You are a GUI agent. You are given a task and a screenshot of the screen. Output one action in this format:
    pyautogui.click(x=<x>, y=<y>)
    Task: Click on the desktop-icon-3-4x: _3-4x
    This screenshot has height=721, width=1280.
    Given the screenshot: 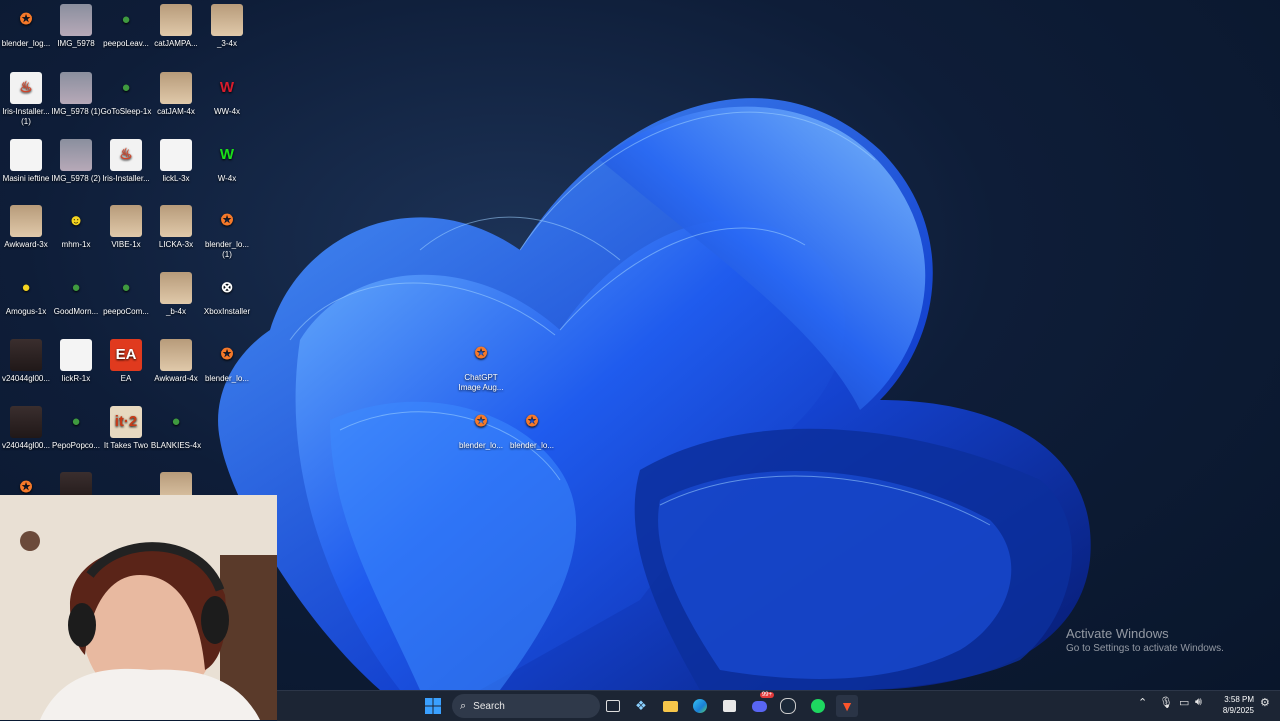 What is the action you would take?
    pyautogui.click(x=227, y=26)
    